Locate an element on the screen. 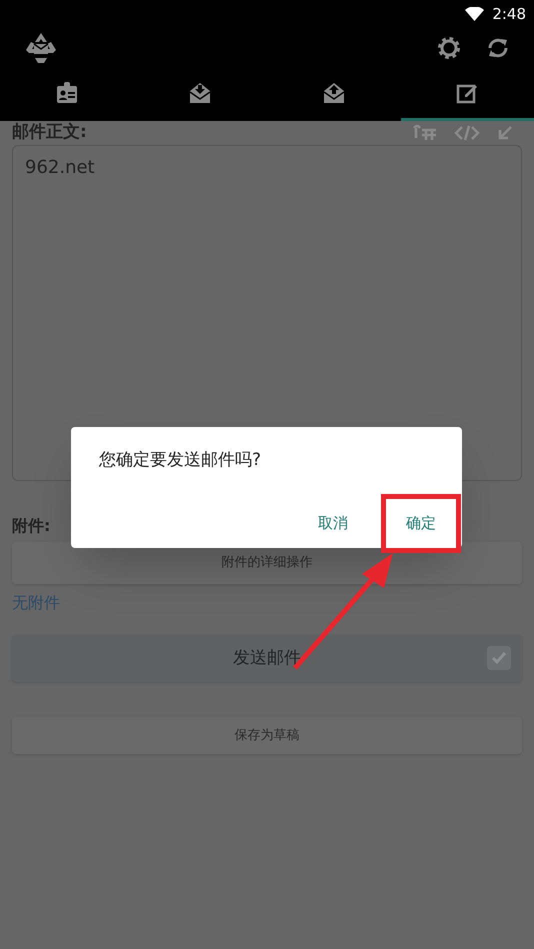 The image size is (534, 949). check-icon is located at coordinates (499, 658).